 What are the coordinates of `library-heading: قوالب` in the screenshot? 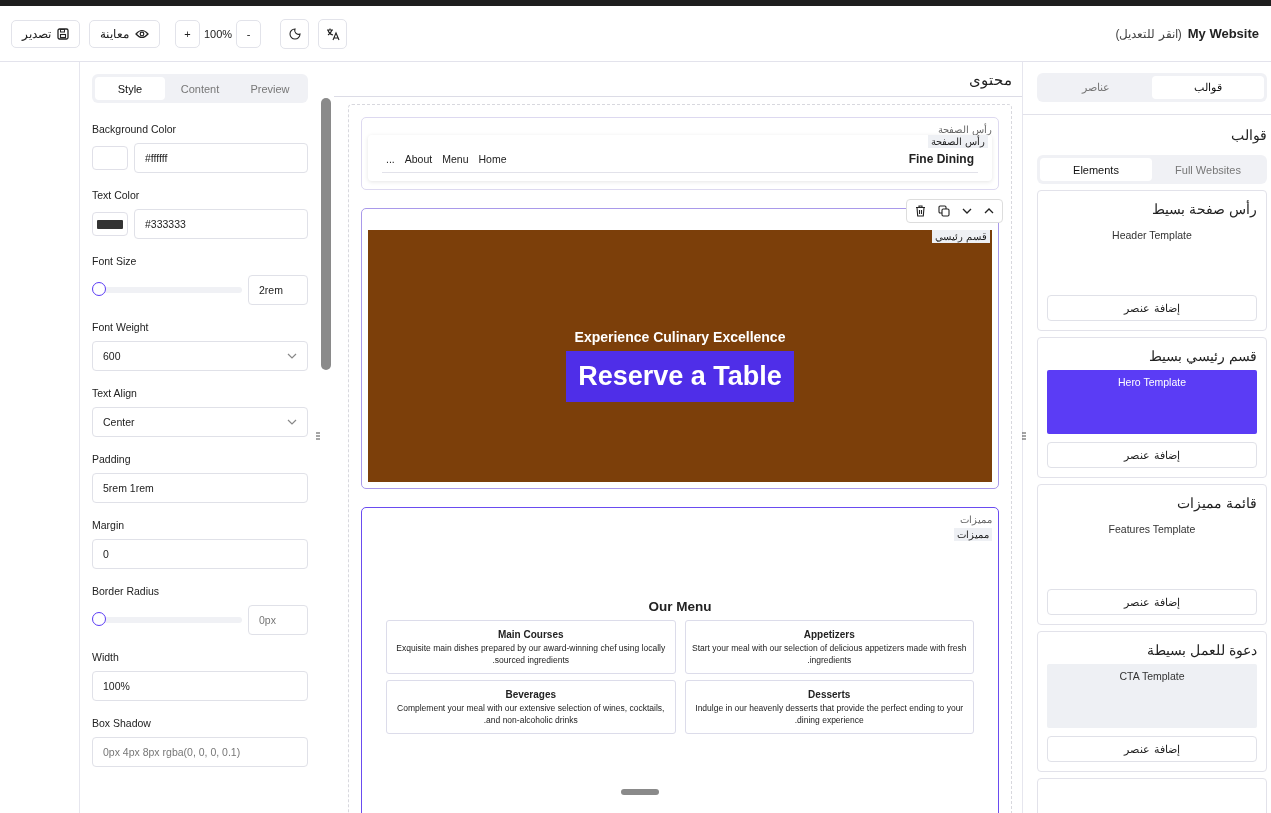 It's located at (1248, 135).